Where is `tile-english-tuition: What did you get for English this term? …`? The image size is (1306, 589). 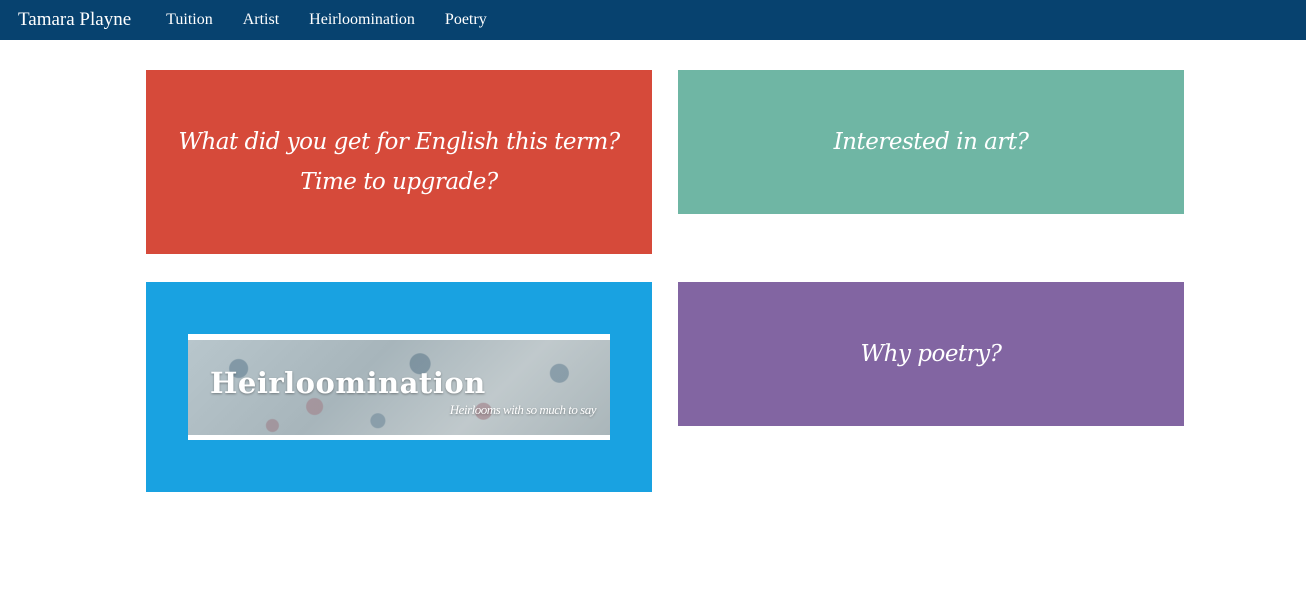
tile-english-tuition: What did you get for English this term? … is located at coordinates (399, 162).